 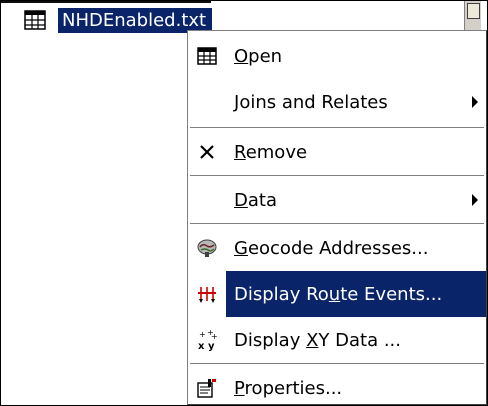 What do you see at coordinates (240, 152) in the screenshot?
I see `mnemonic-remove: R` at bounding box center [240, 152].